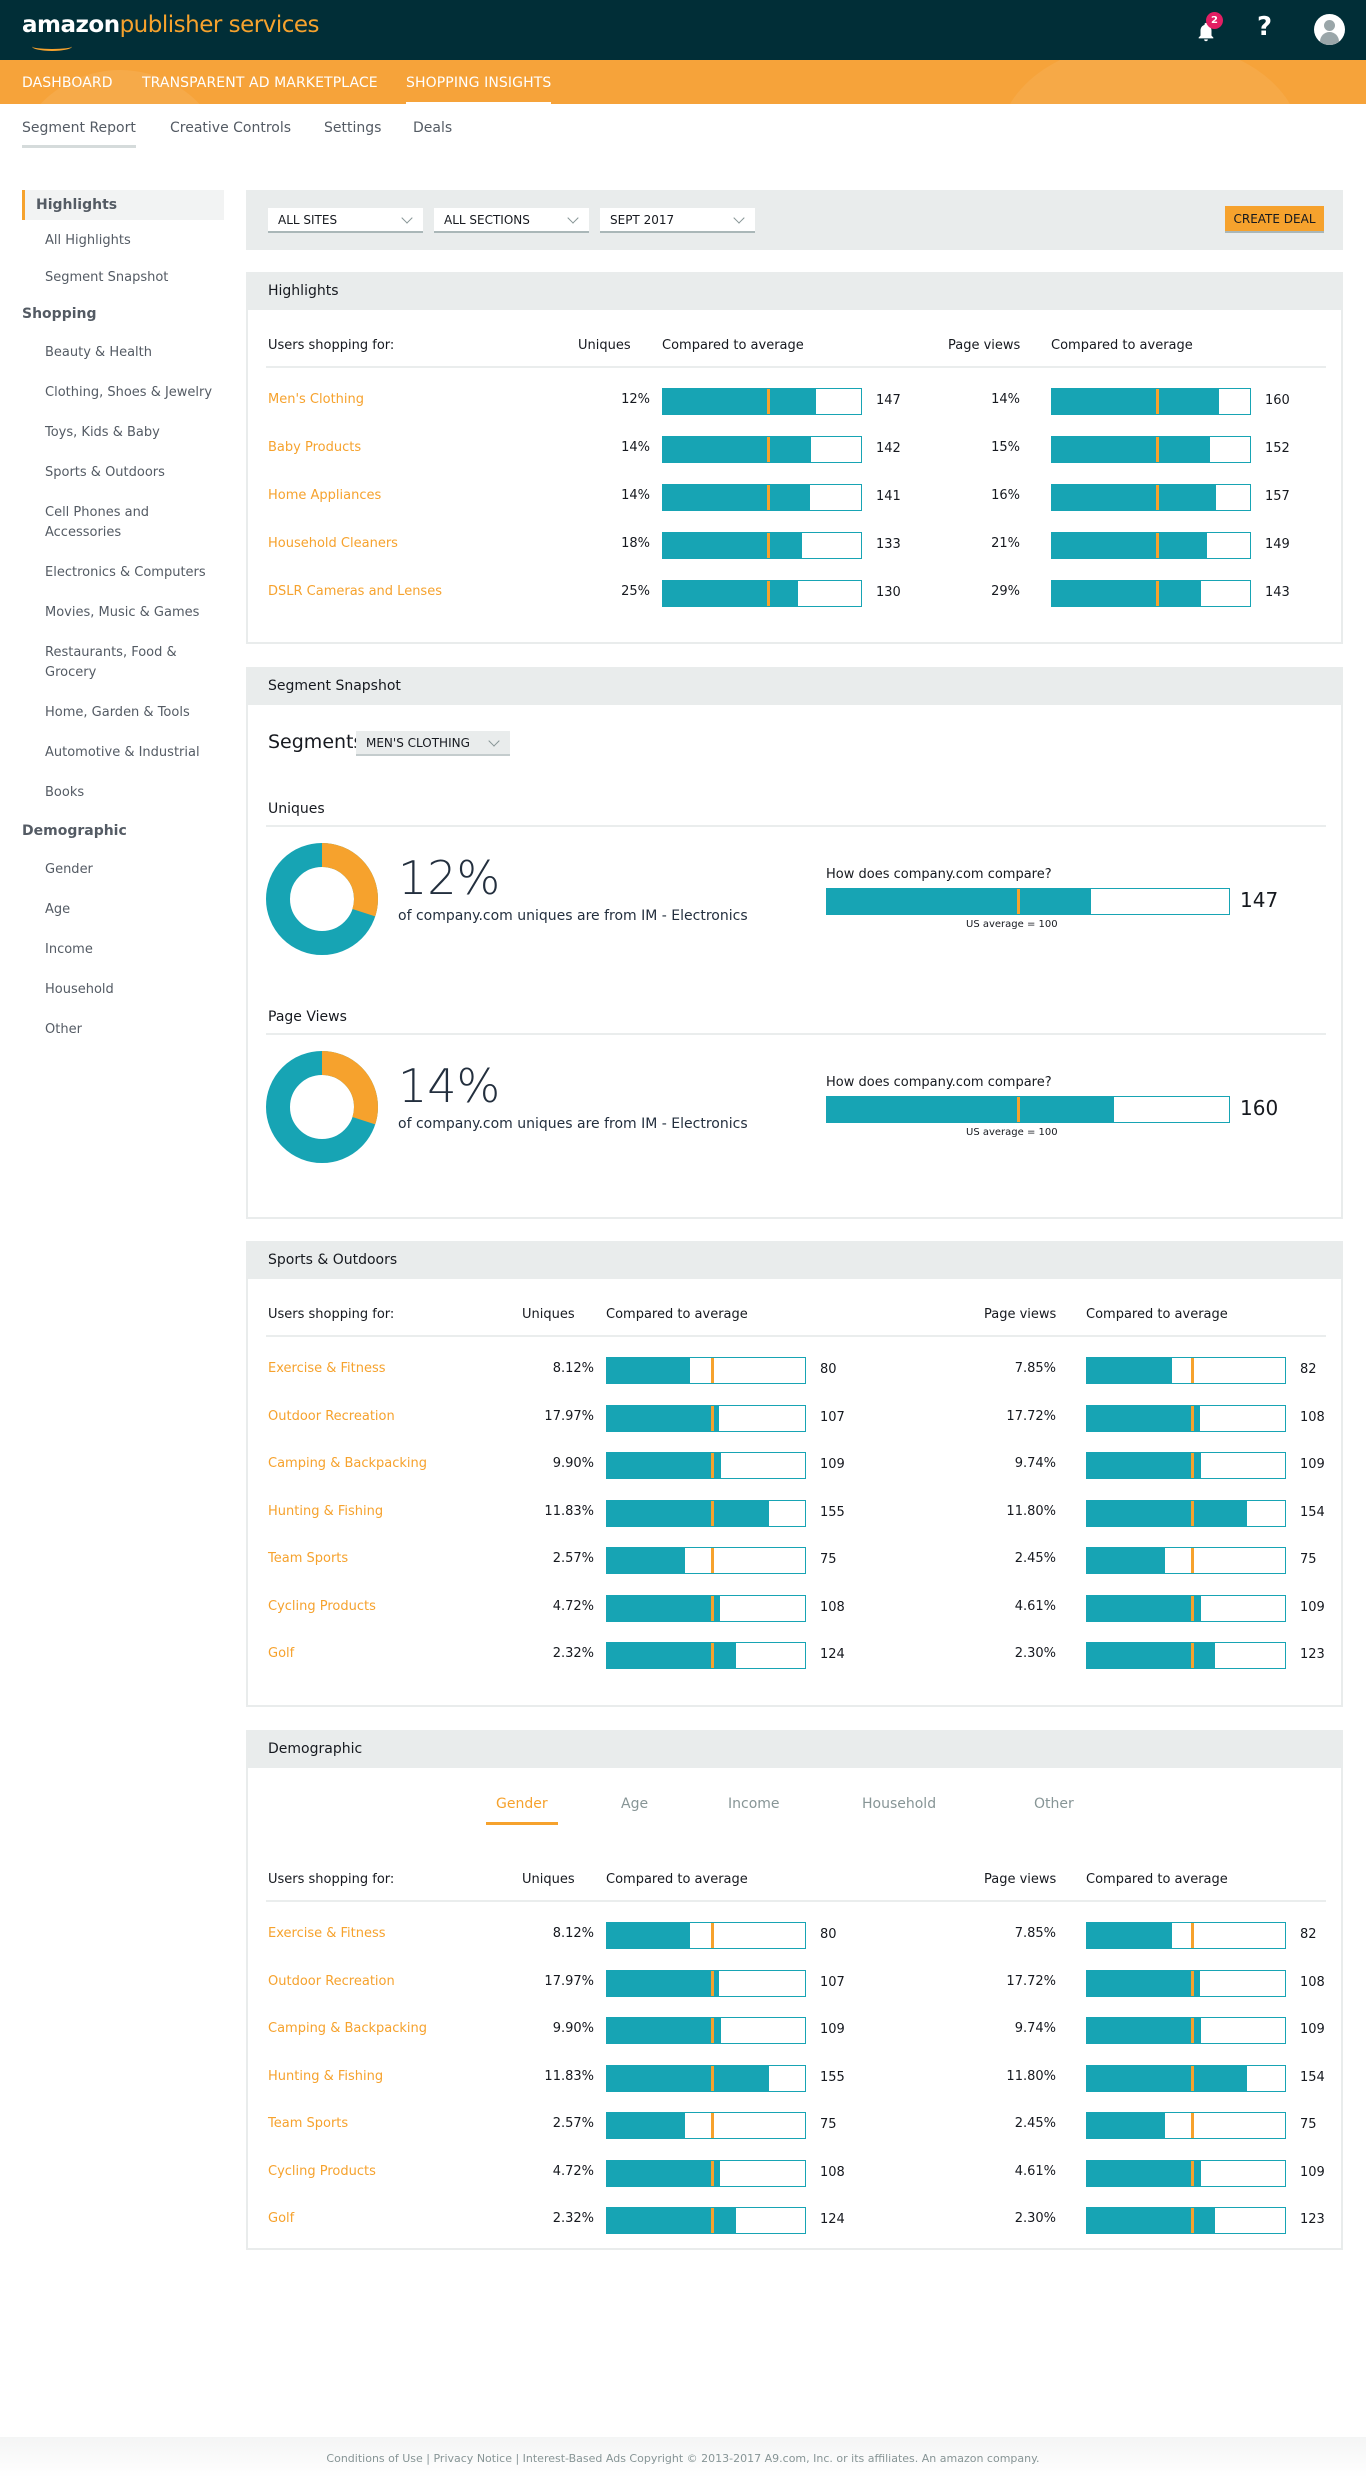  Describe the element at coordinates (1264, 27) in the screenshot. I see `help-icon: ?` at that location.